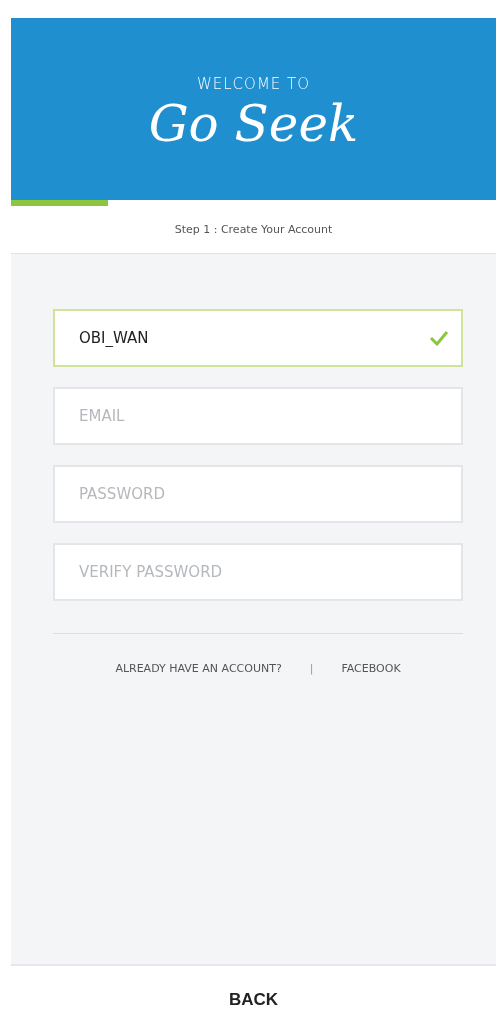  Describe the element at coordinates (198, 668) in the screenshot. I see `link: ALREADY HAVE AN ACCOUNT?` at that location.